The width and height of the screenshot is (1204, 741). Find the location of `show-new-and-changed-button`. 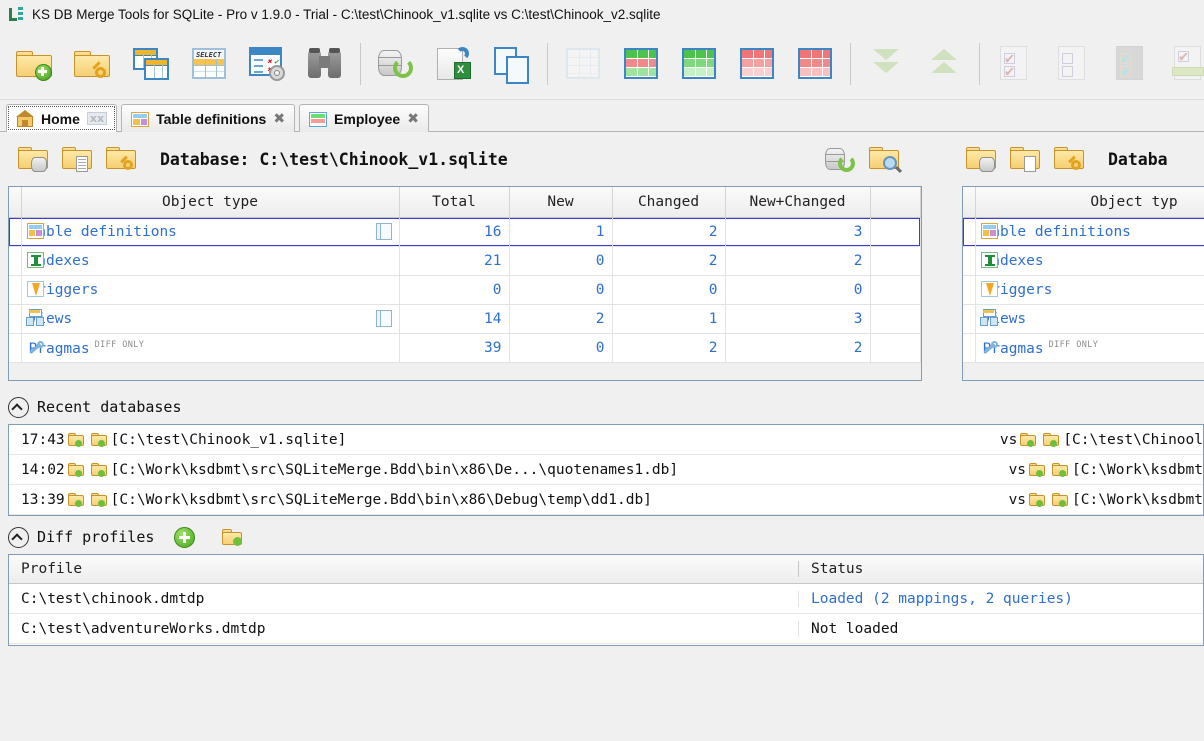

show-new-and-changed-button is located at coordinates (641, 64).